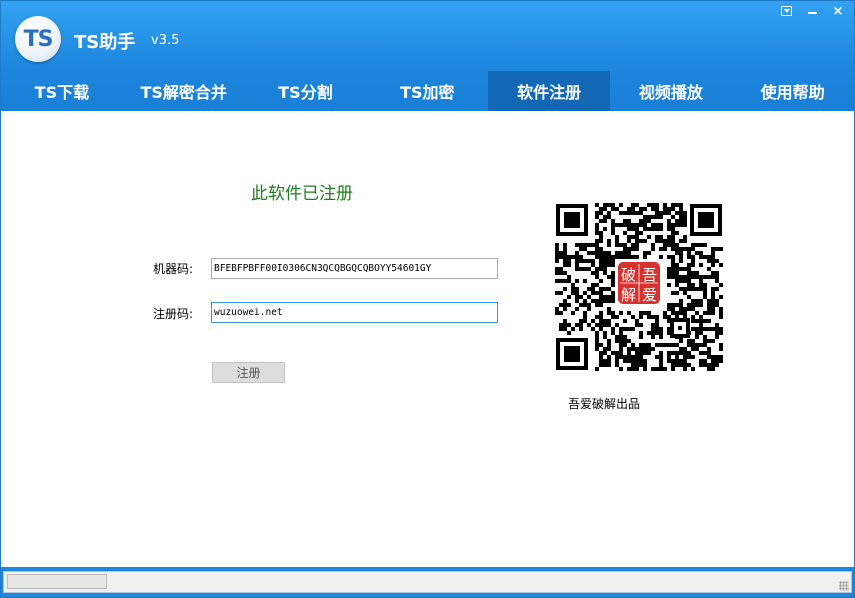 The width and height of the screenshot is (855, 598). Describe the element at coordinates (306, 91) in the screenshot. I see `tab-ts-split: TS分割` at that location.